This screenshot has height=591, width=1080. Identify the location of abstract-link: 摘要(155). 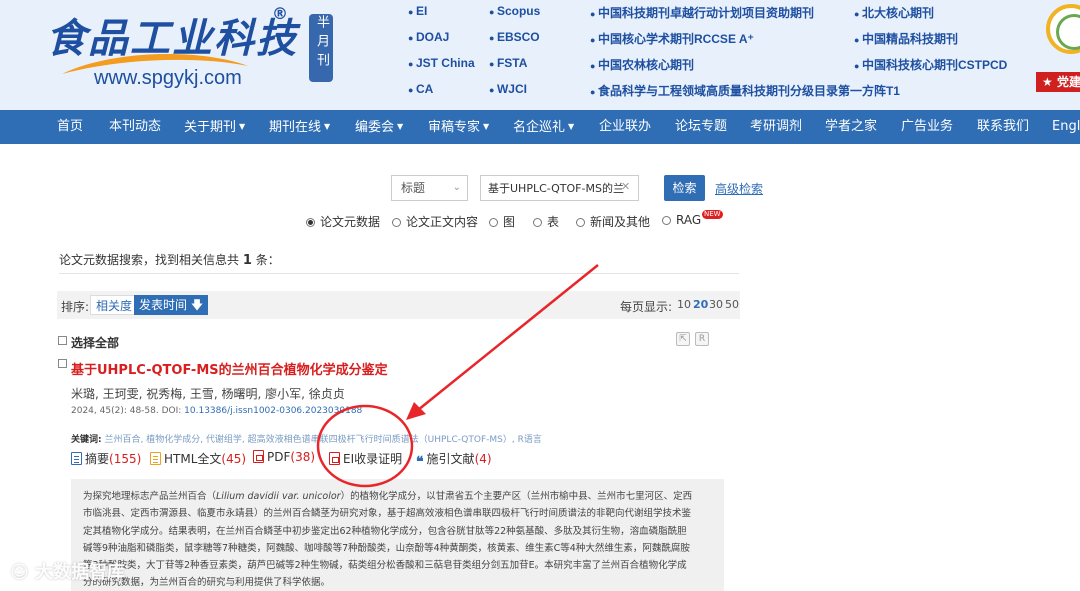
(106, 458).